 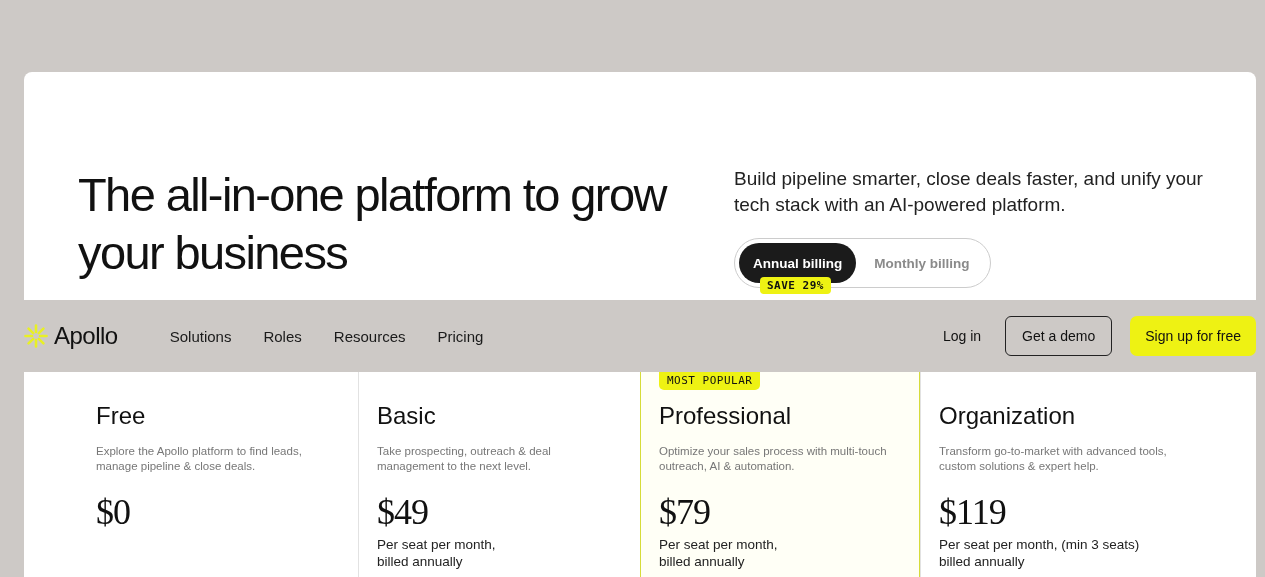 What do you see at coordinates (403, 512) in the screenshot?
I see `plan-price: $49` at bounding box center [403, 512].